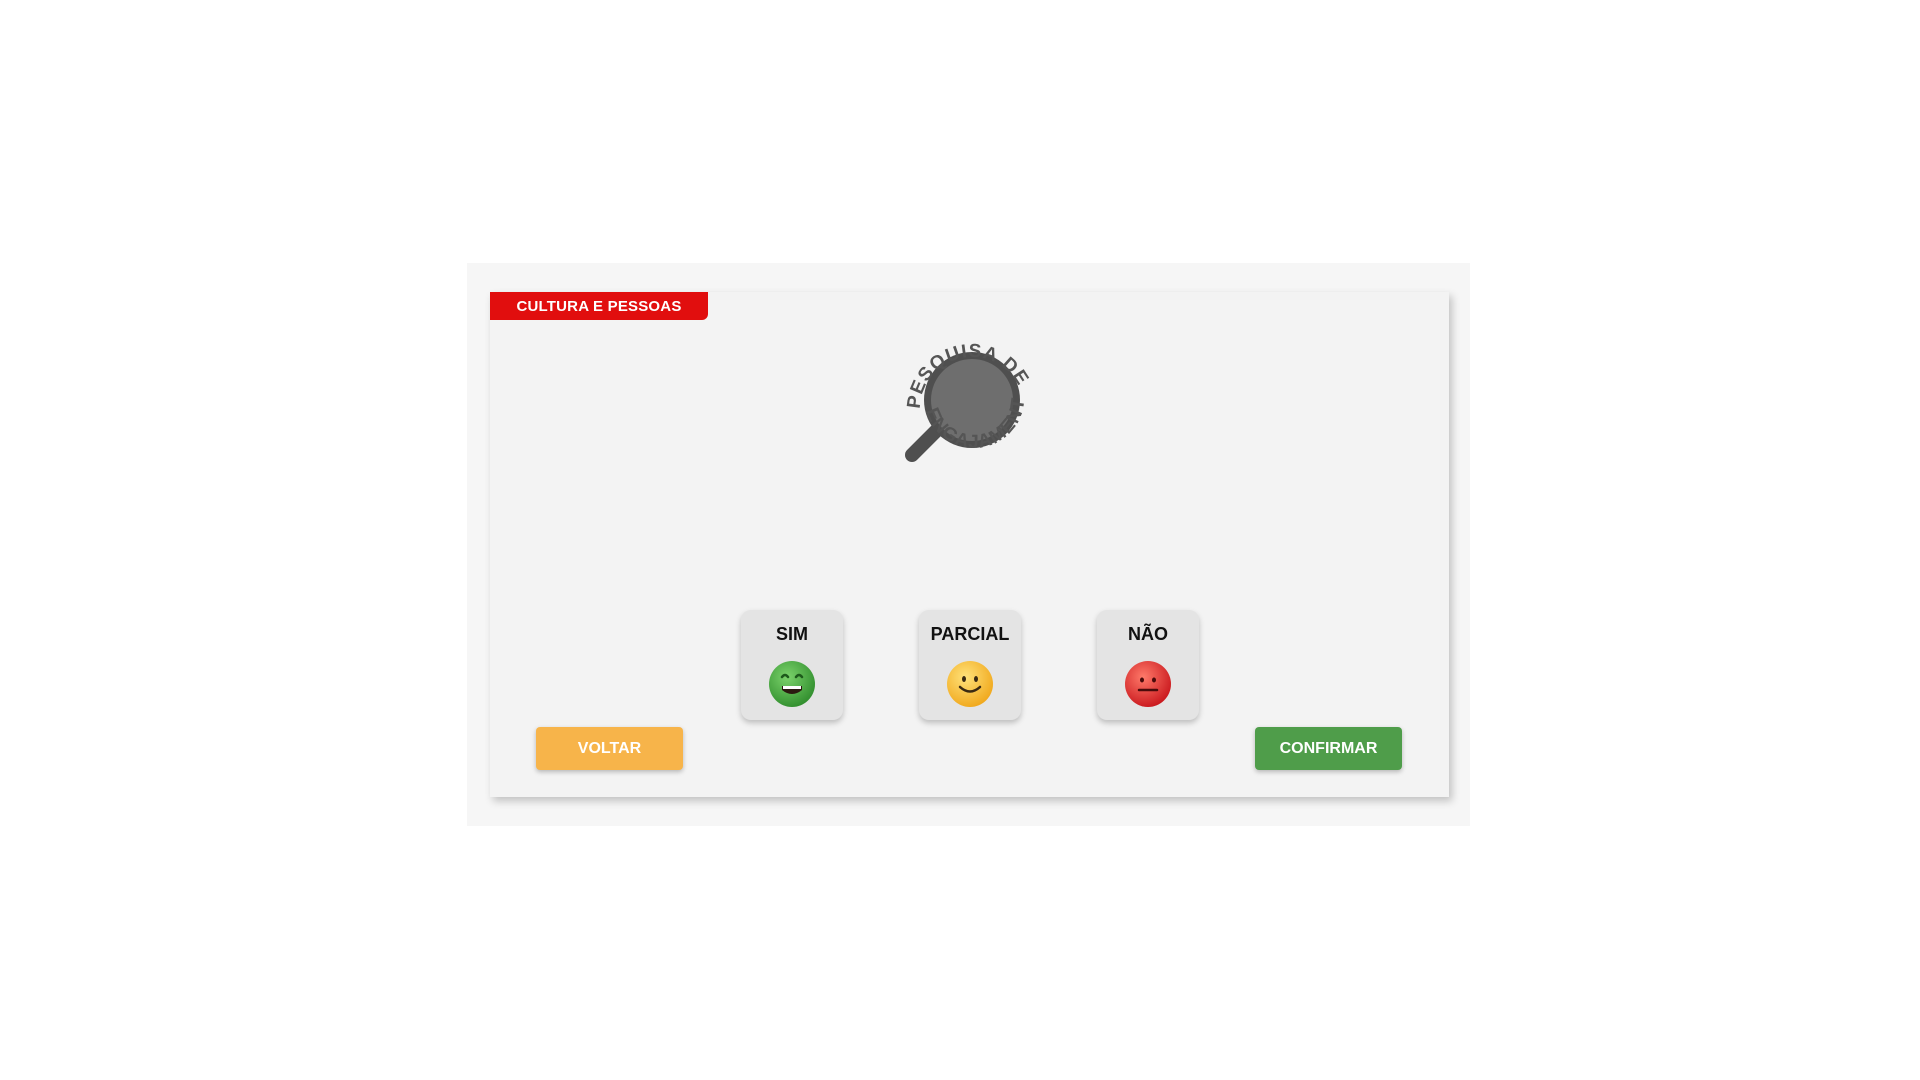 The width and height of the screenshot is (1920, 1080). I want to click on survey-logo: PESQUISA DE ENGAJAMENTO, so click(970, 402).